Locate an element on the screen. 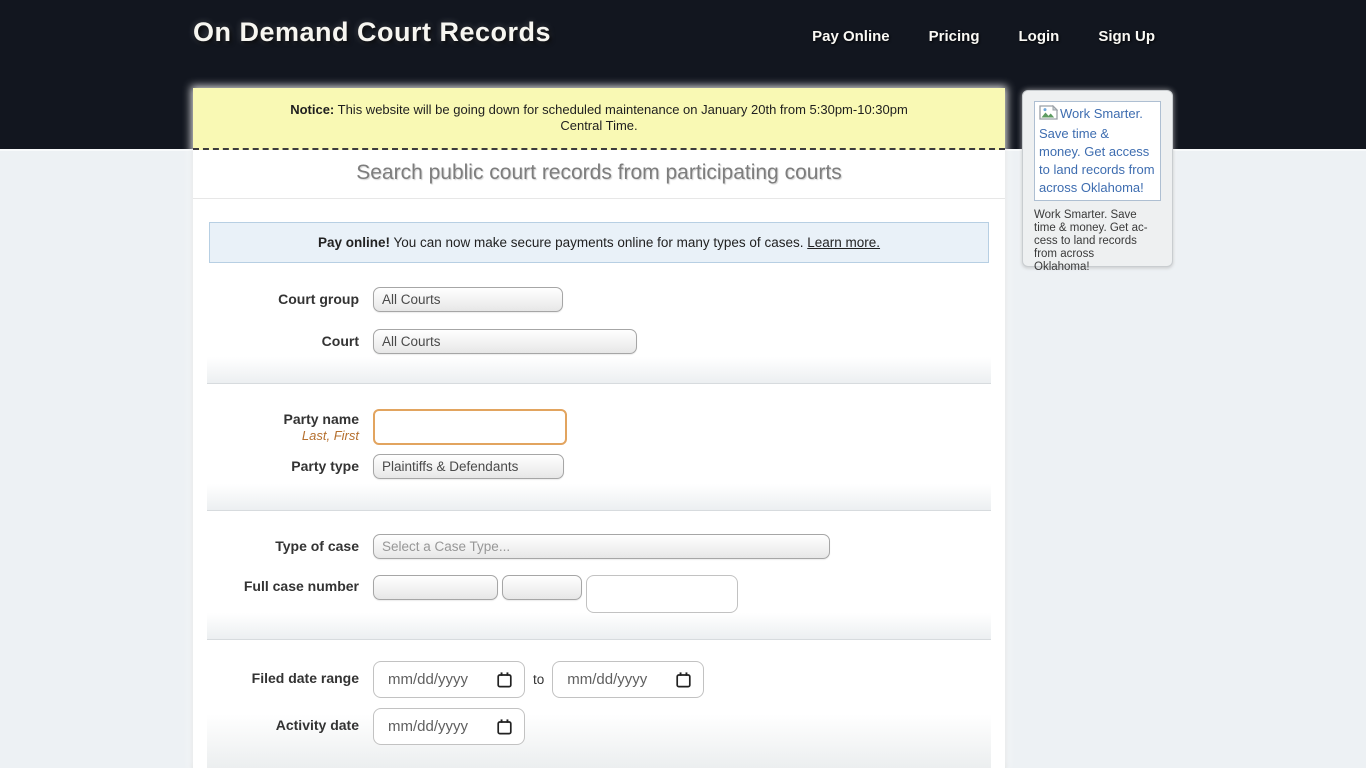 The height and width of the screenshot is (768, 1366). court-group-label: Court group is located at coordinates (318, 299).